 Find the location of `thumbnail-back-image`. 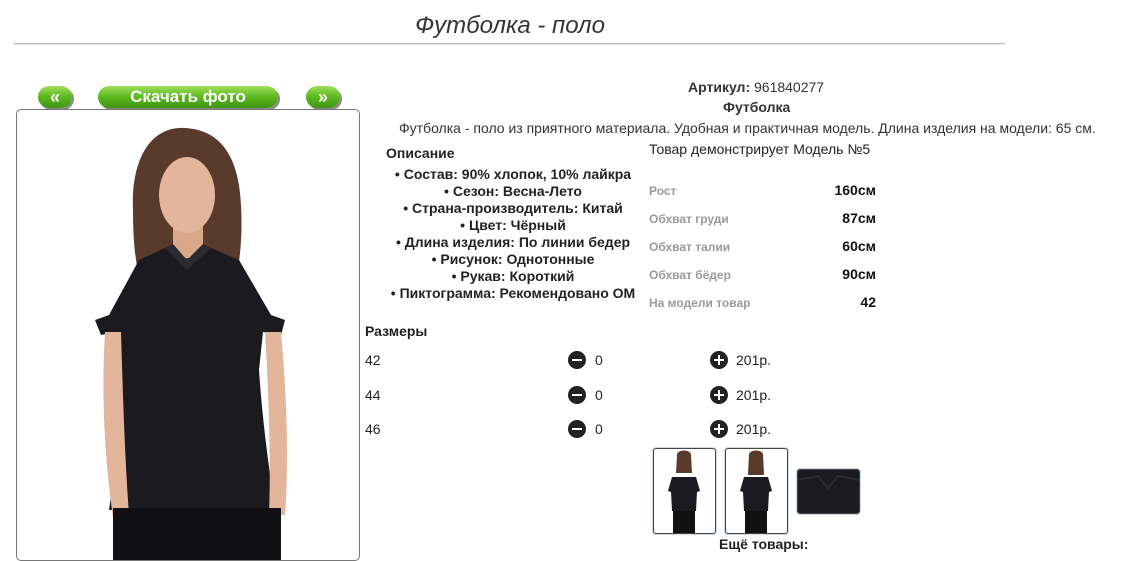

thumbnail-back-image is located at coordinates (756, 491).